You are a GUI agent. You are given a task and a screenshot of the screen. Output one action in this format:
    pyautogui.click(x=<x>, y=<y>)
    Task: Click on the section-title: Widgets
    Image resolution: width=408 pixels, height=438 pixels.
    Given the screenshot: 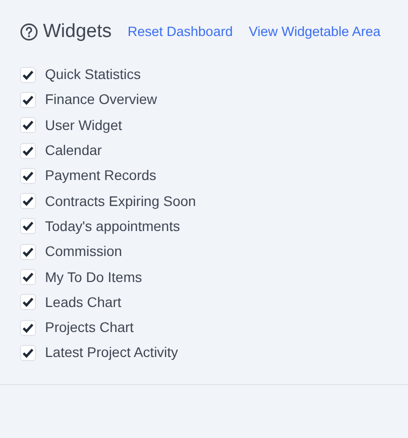 What is the action you would take?
    pyautogui.click(x=77, y=32)
    